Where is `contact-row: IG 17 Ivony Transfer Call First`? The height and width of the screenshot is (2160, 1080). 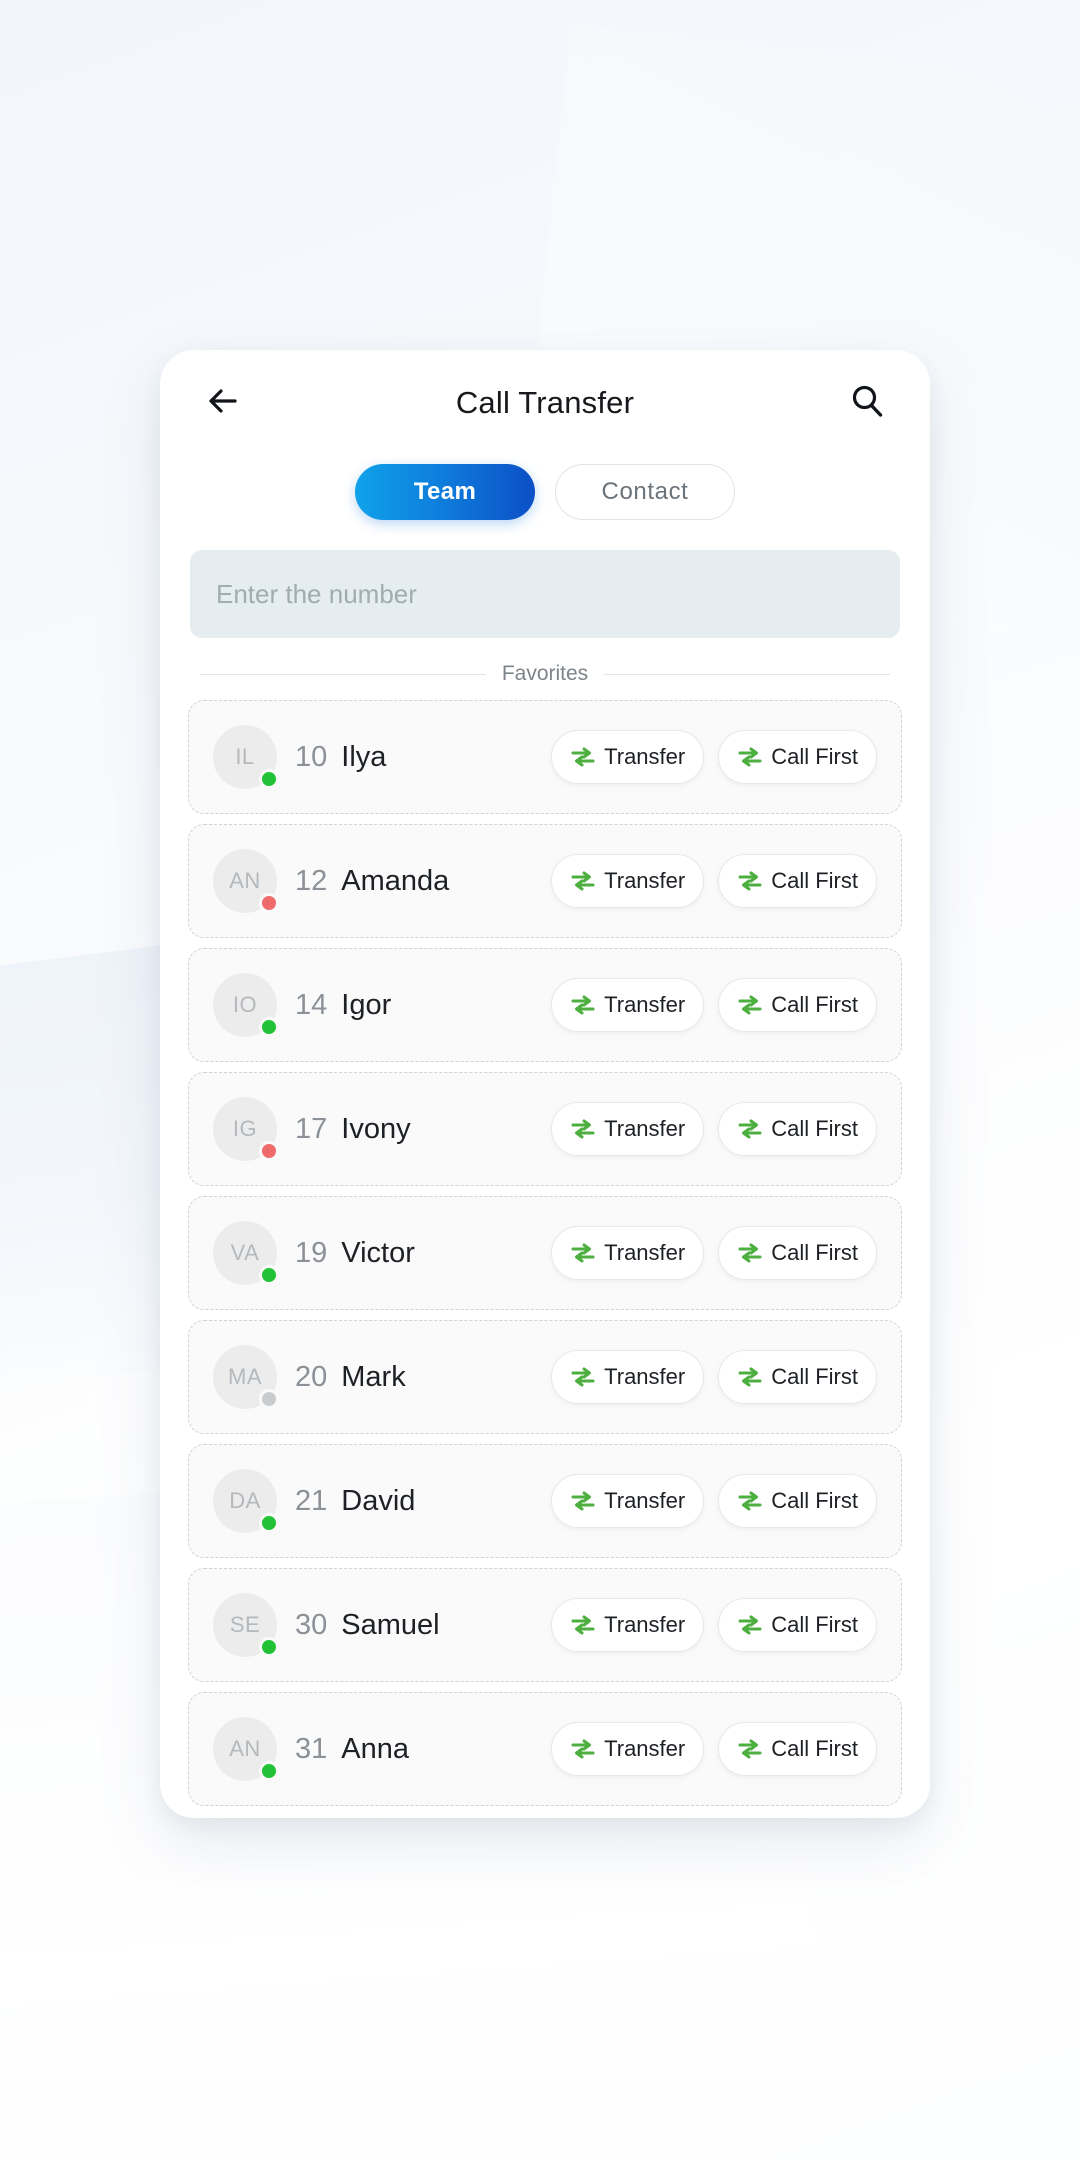
contact-row: IG 17 Ivony Transfer Call First is located at coordinates (545, 1129).